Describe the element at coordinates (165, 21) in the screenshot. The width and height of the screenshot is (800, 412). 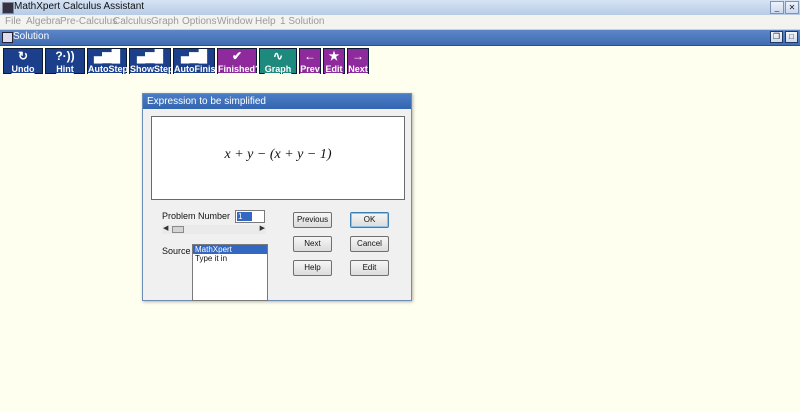
I see `menu-graph: Graph` at that location.